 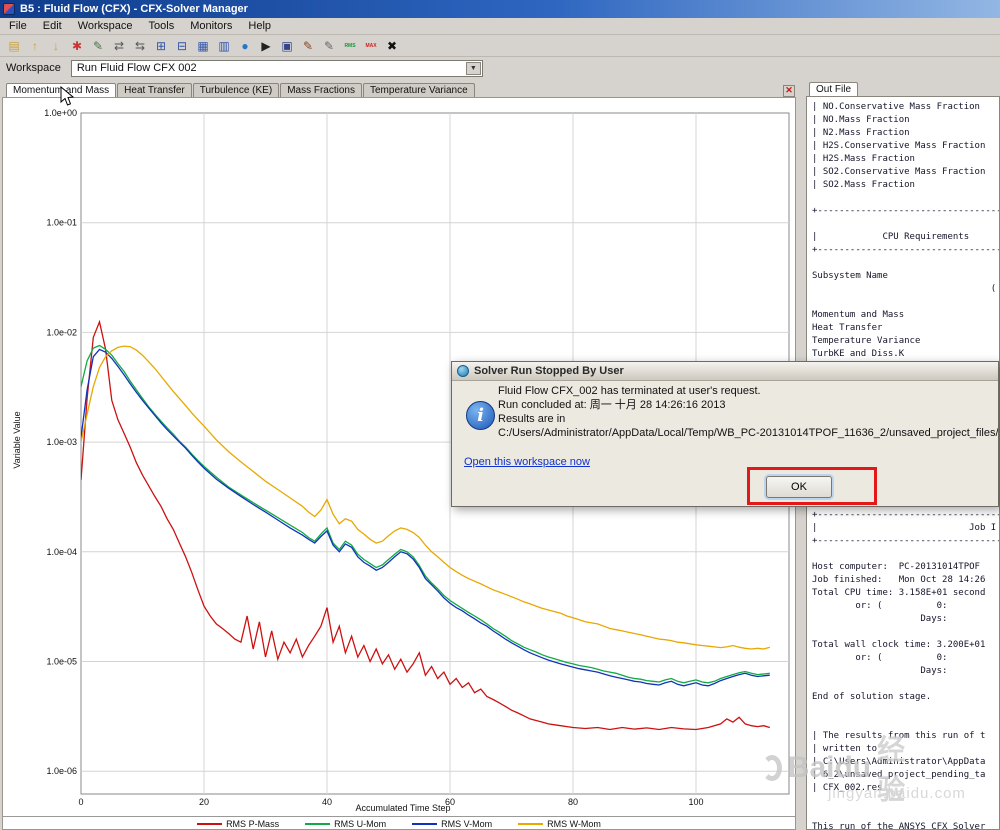 I want to click on out-file-line: Host computer: PC-20131014TPOF, so click(x=896, y=567).